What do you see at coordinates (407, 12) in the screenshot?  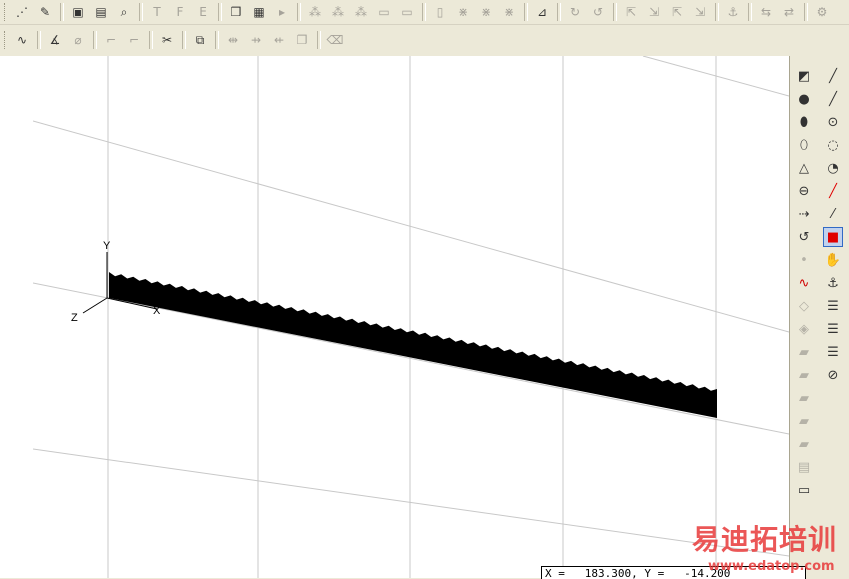 I see `layer-icon-2: ▭` at bounding box center [407, 12].